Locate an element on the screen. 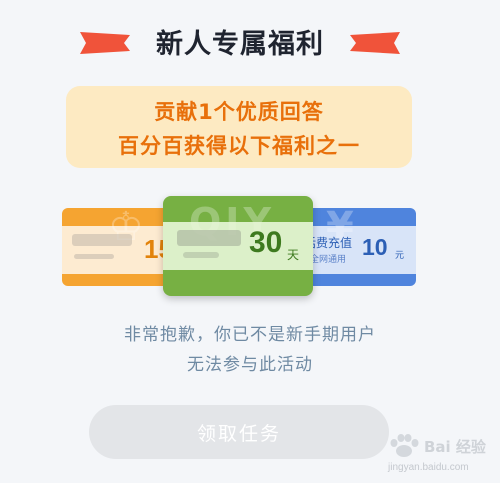 The width and height of the screenshot is (500, 483). coupon-unit: 元 is located at coordinates (400, 256).